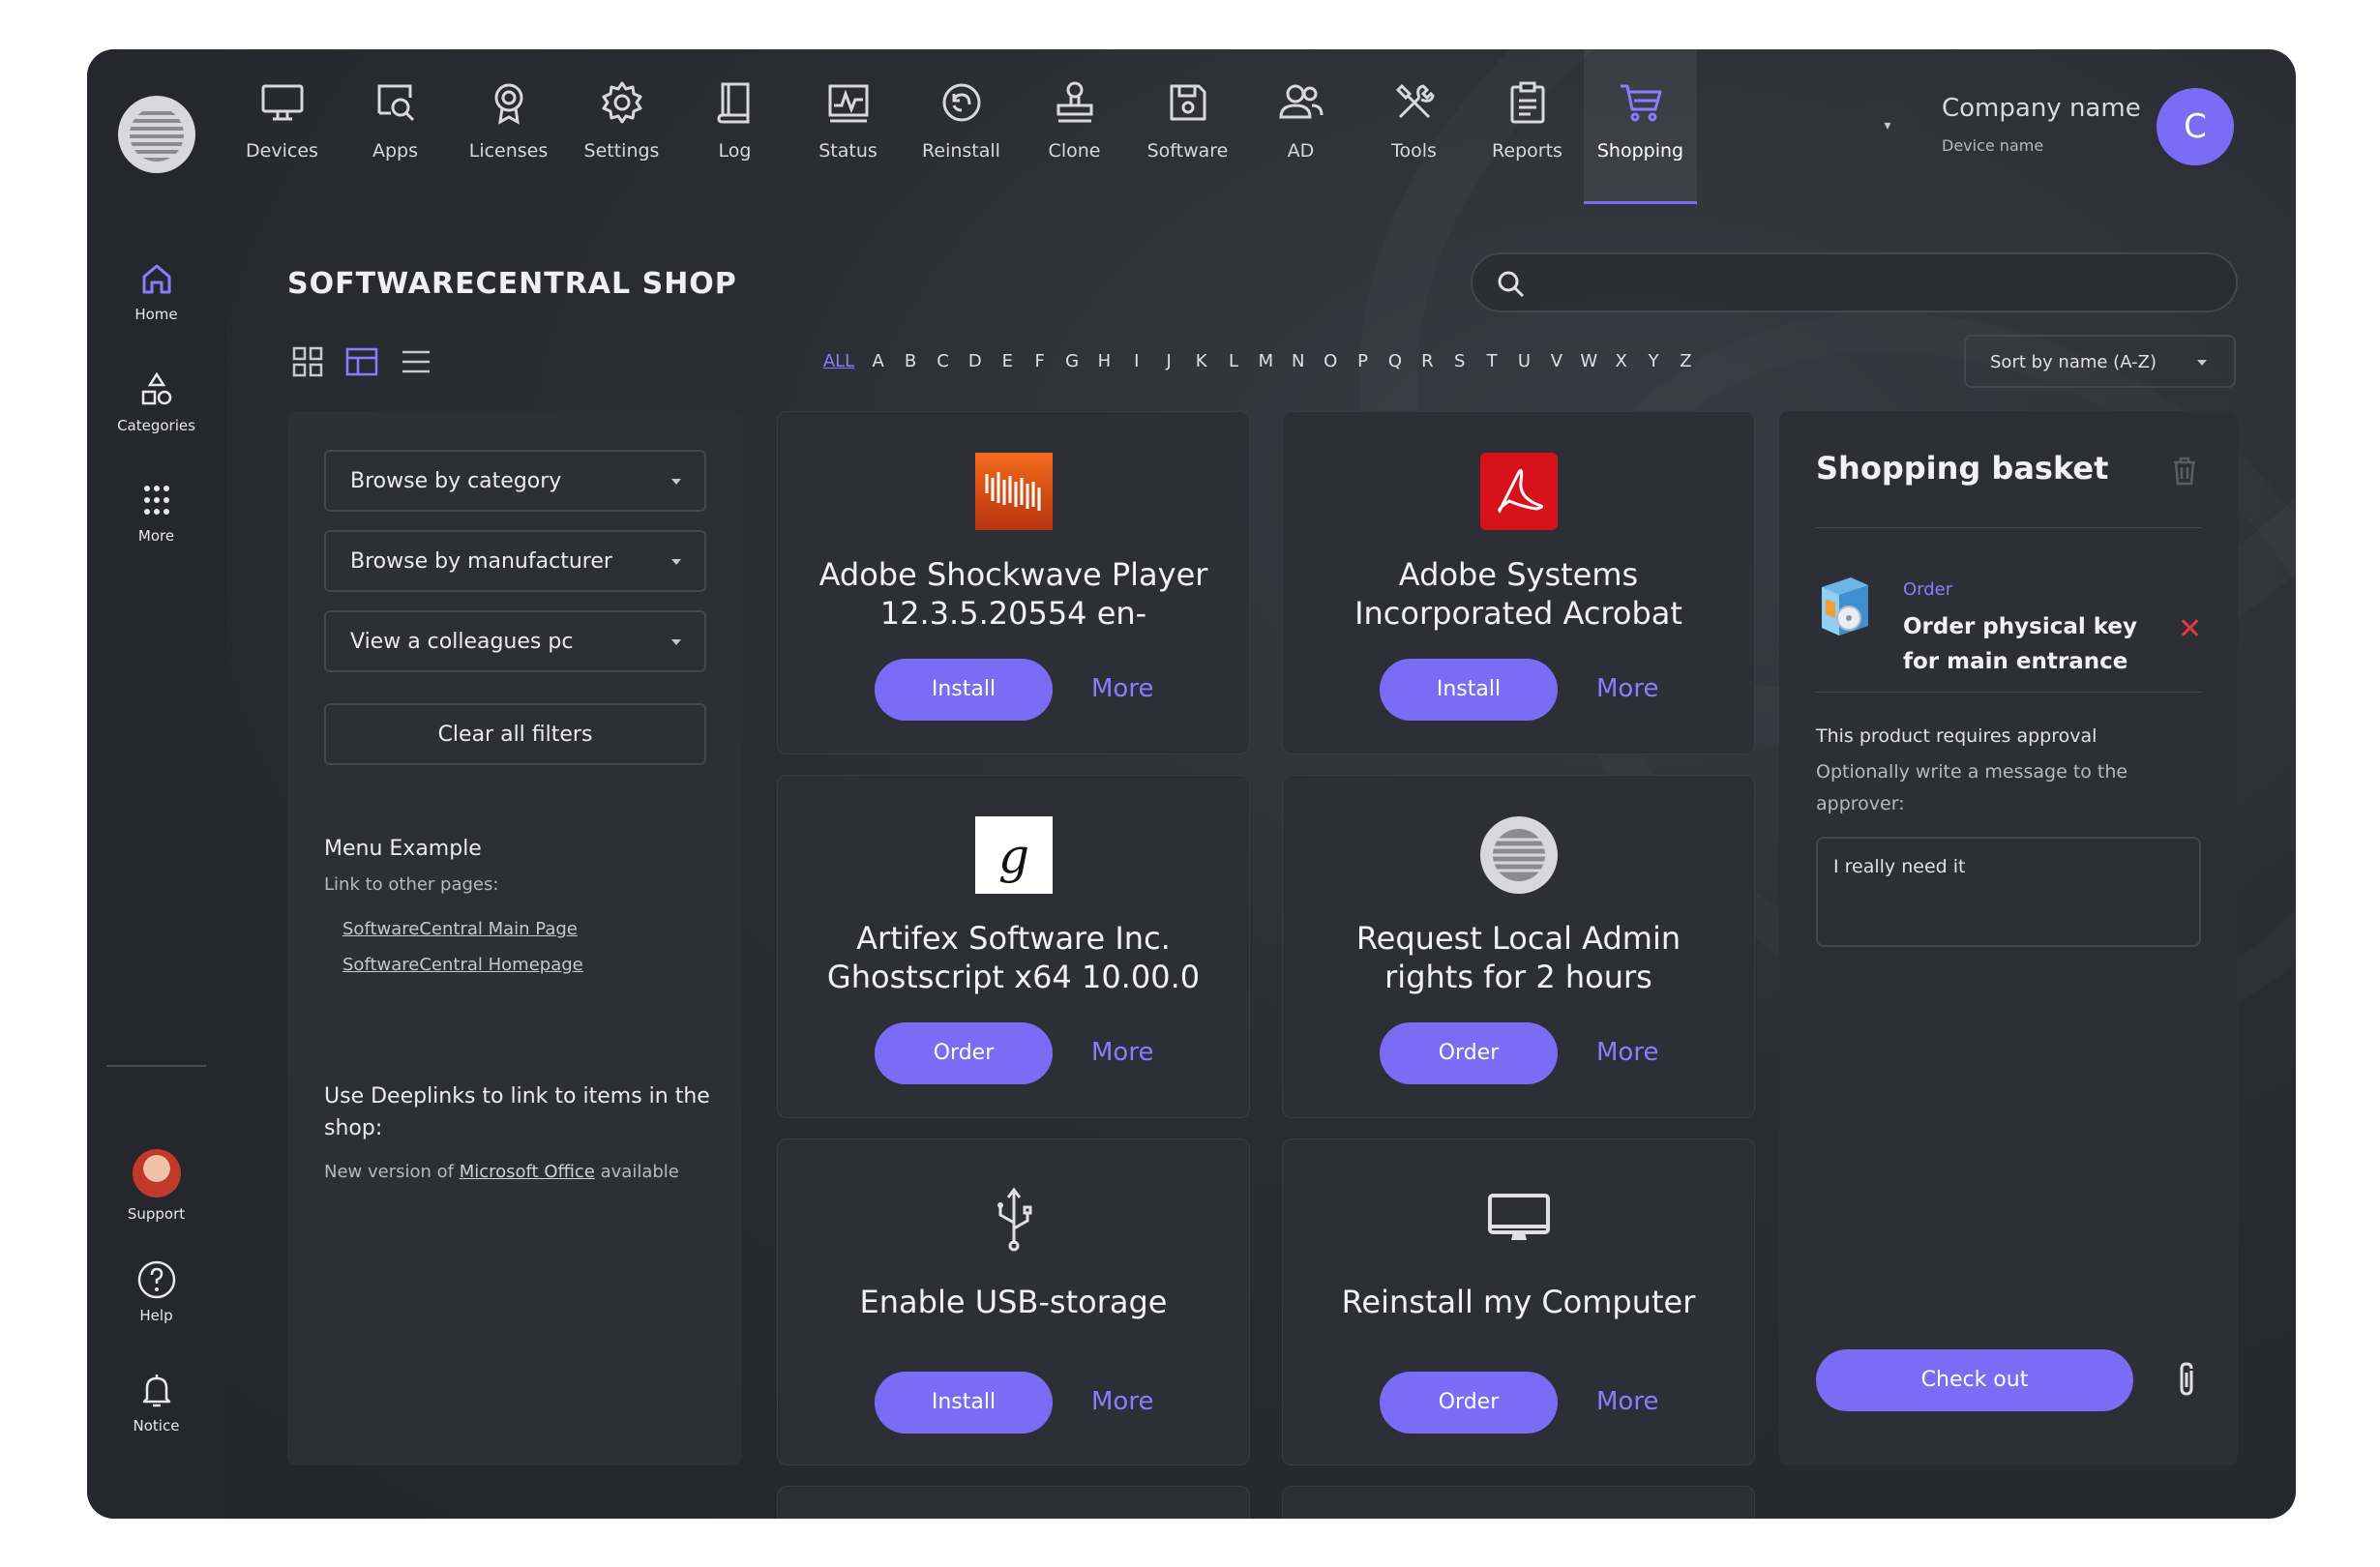  Describe the element at coordinates (362, 361) in the screenshot. I see `card-view-icon` at that location.